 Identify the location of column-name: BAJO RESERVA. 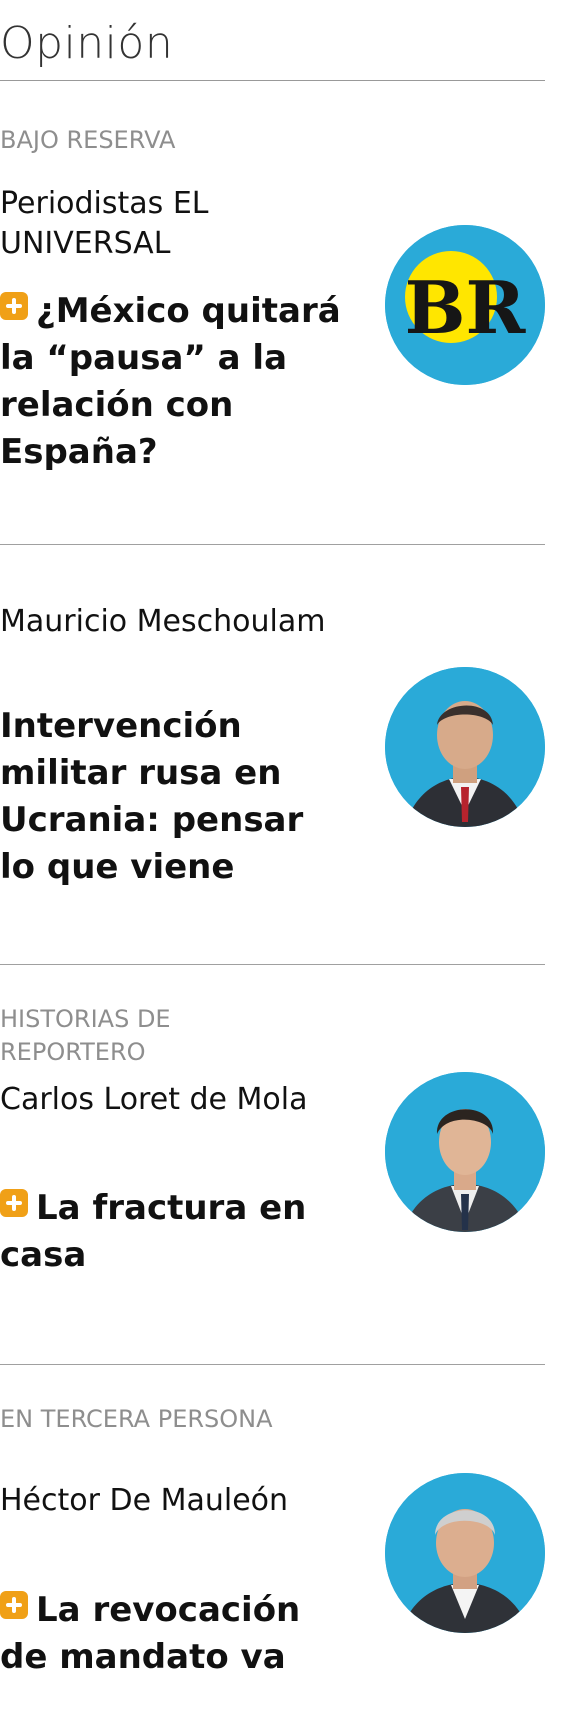
(88, 140).